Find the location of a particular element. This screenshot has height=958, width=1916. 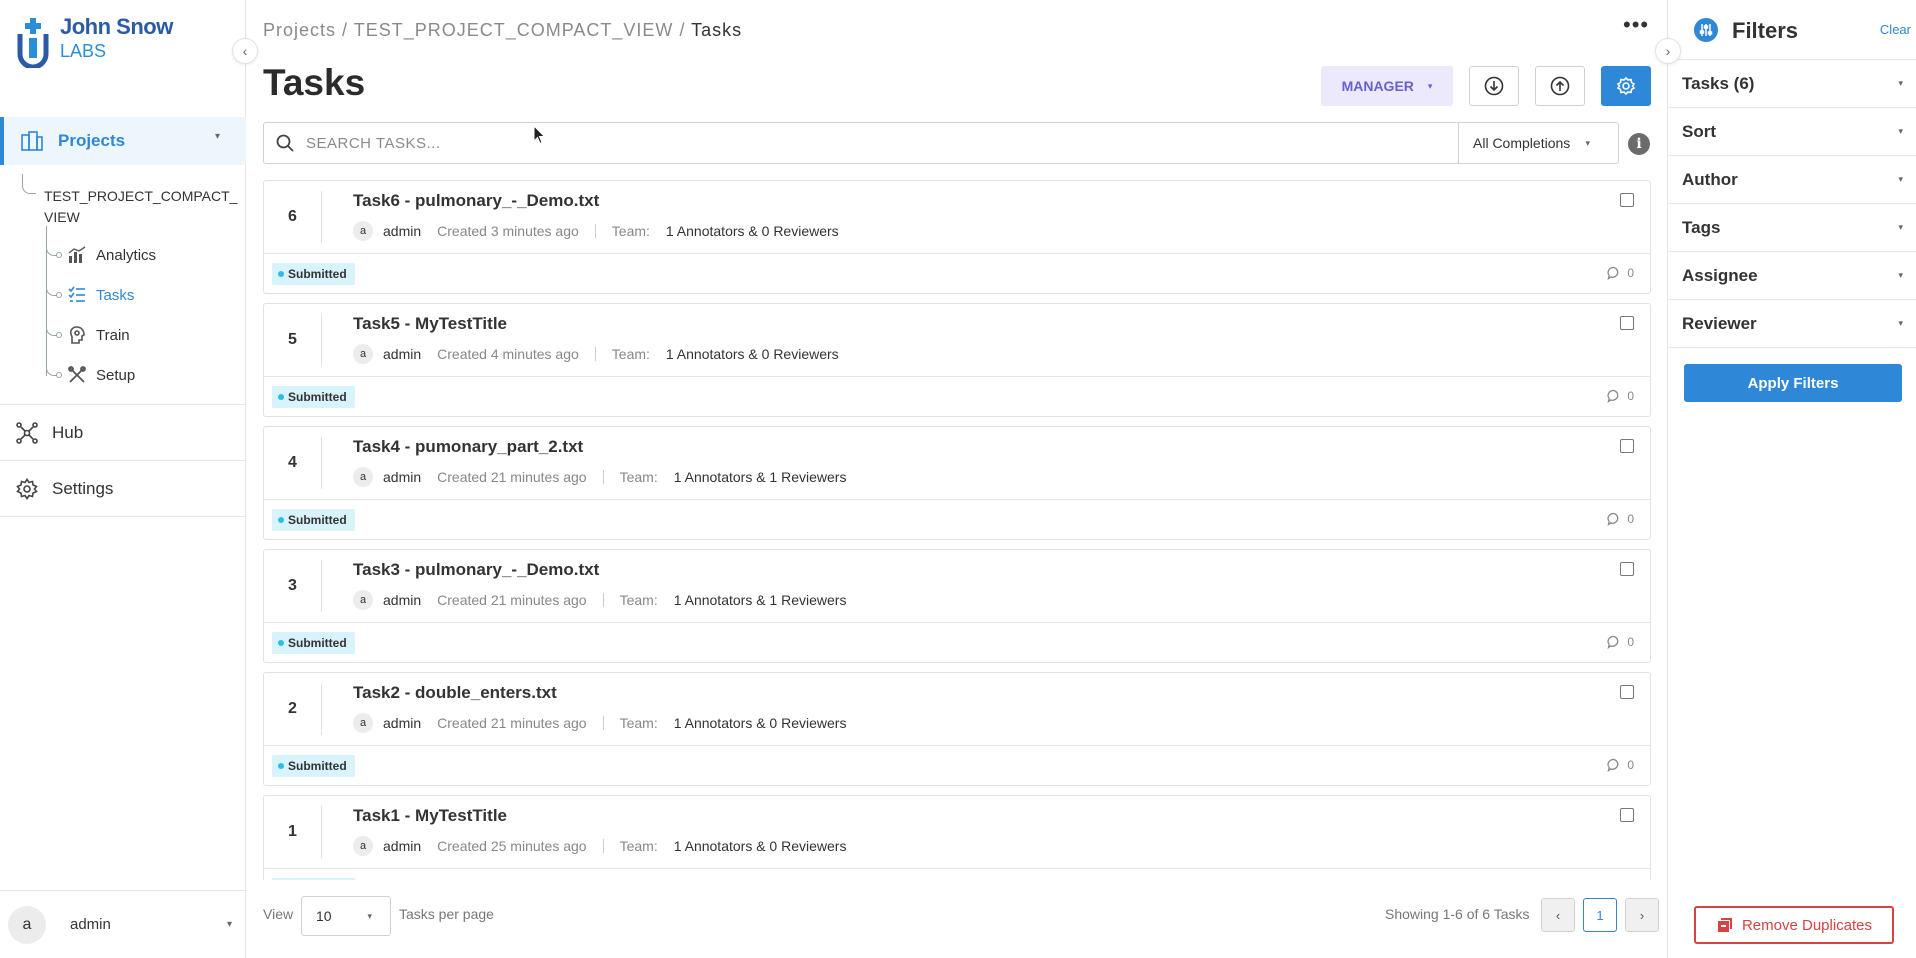

per-page-select: 10 ▾ is located at coordinates (346, 916).